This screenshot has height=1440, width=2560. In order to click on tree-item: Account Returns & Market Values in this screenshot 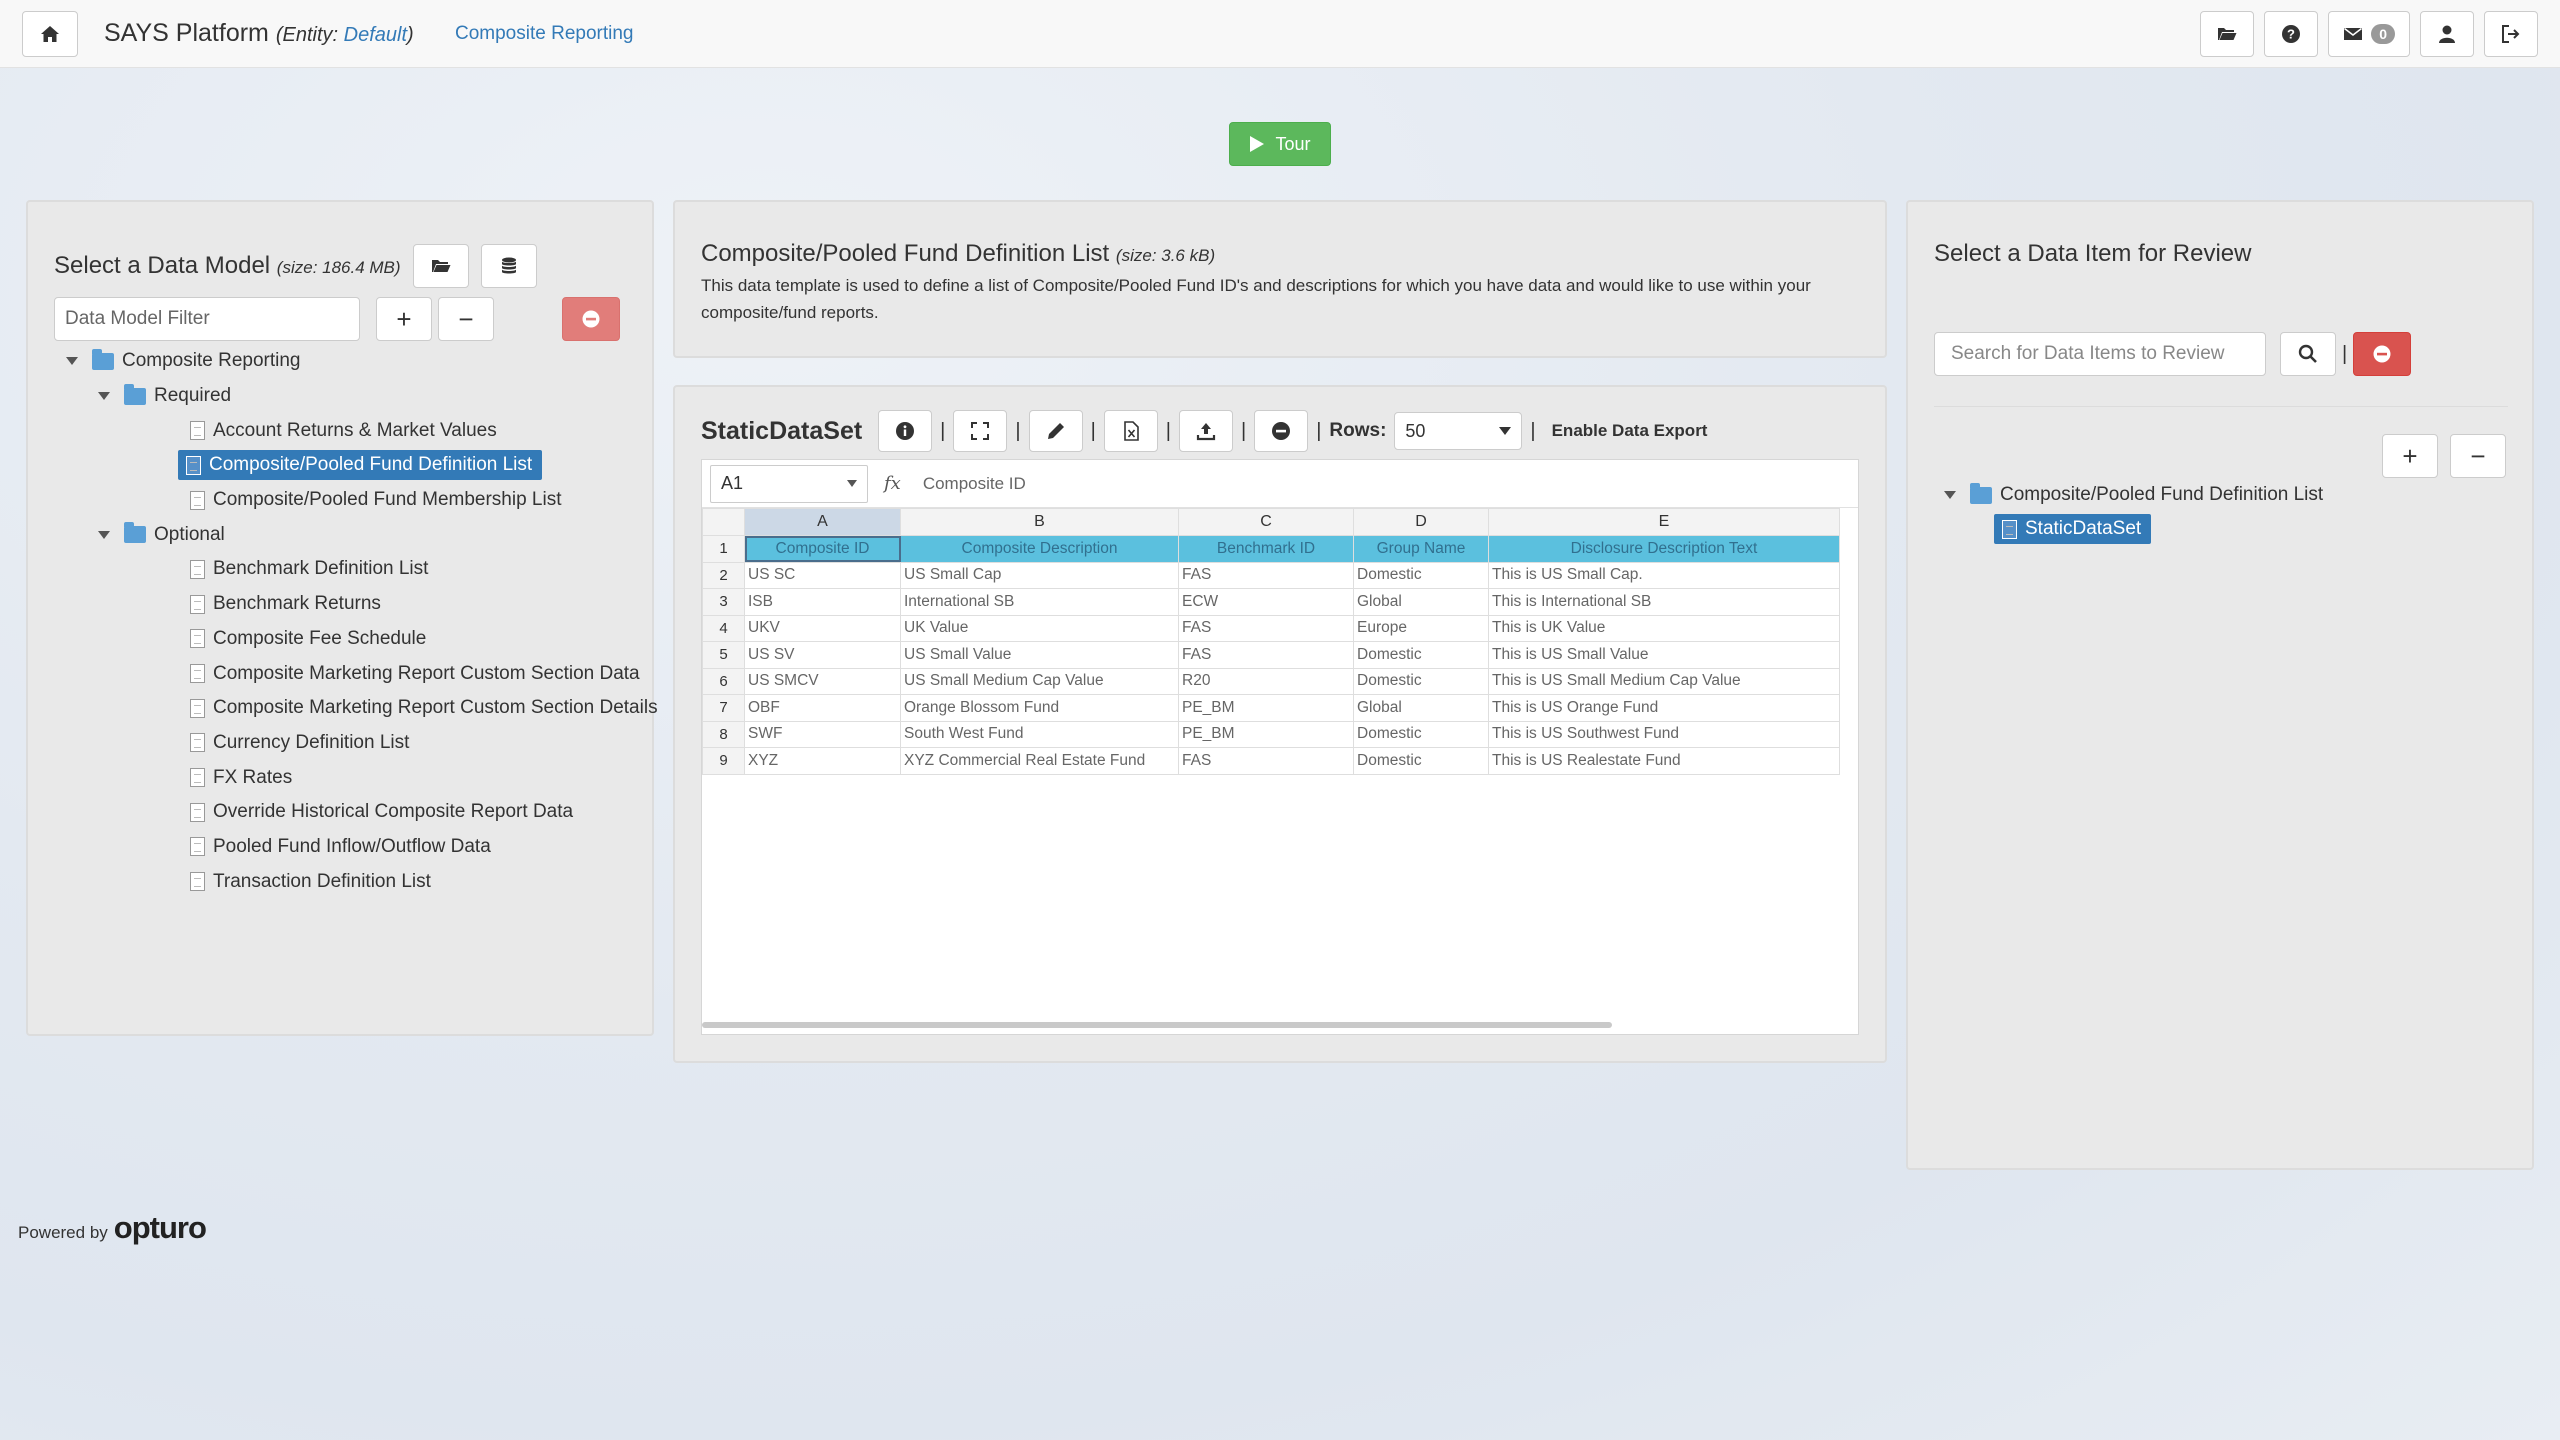, I will do `click(356, 430)`.